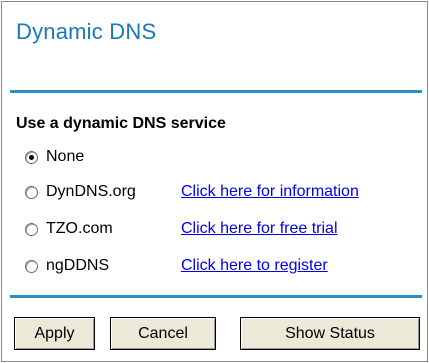 The height and width of the screenshot is (363, 429). What do you see at coordinates (254, 266) in the screenshot?
I see `ngddns-register-link: Click here to register` at bounding box center [254, 266].